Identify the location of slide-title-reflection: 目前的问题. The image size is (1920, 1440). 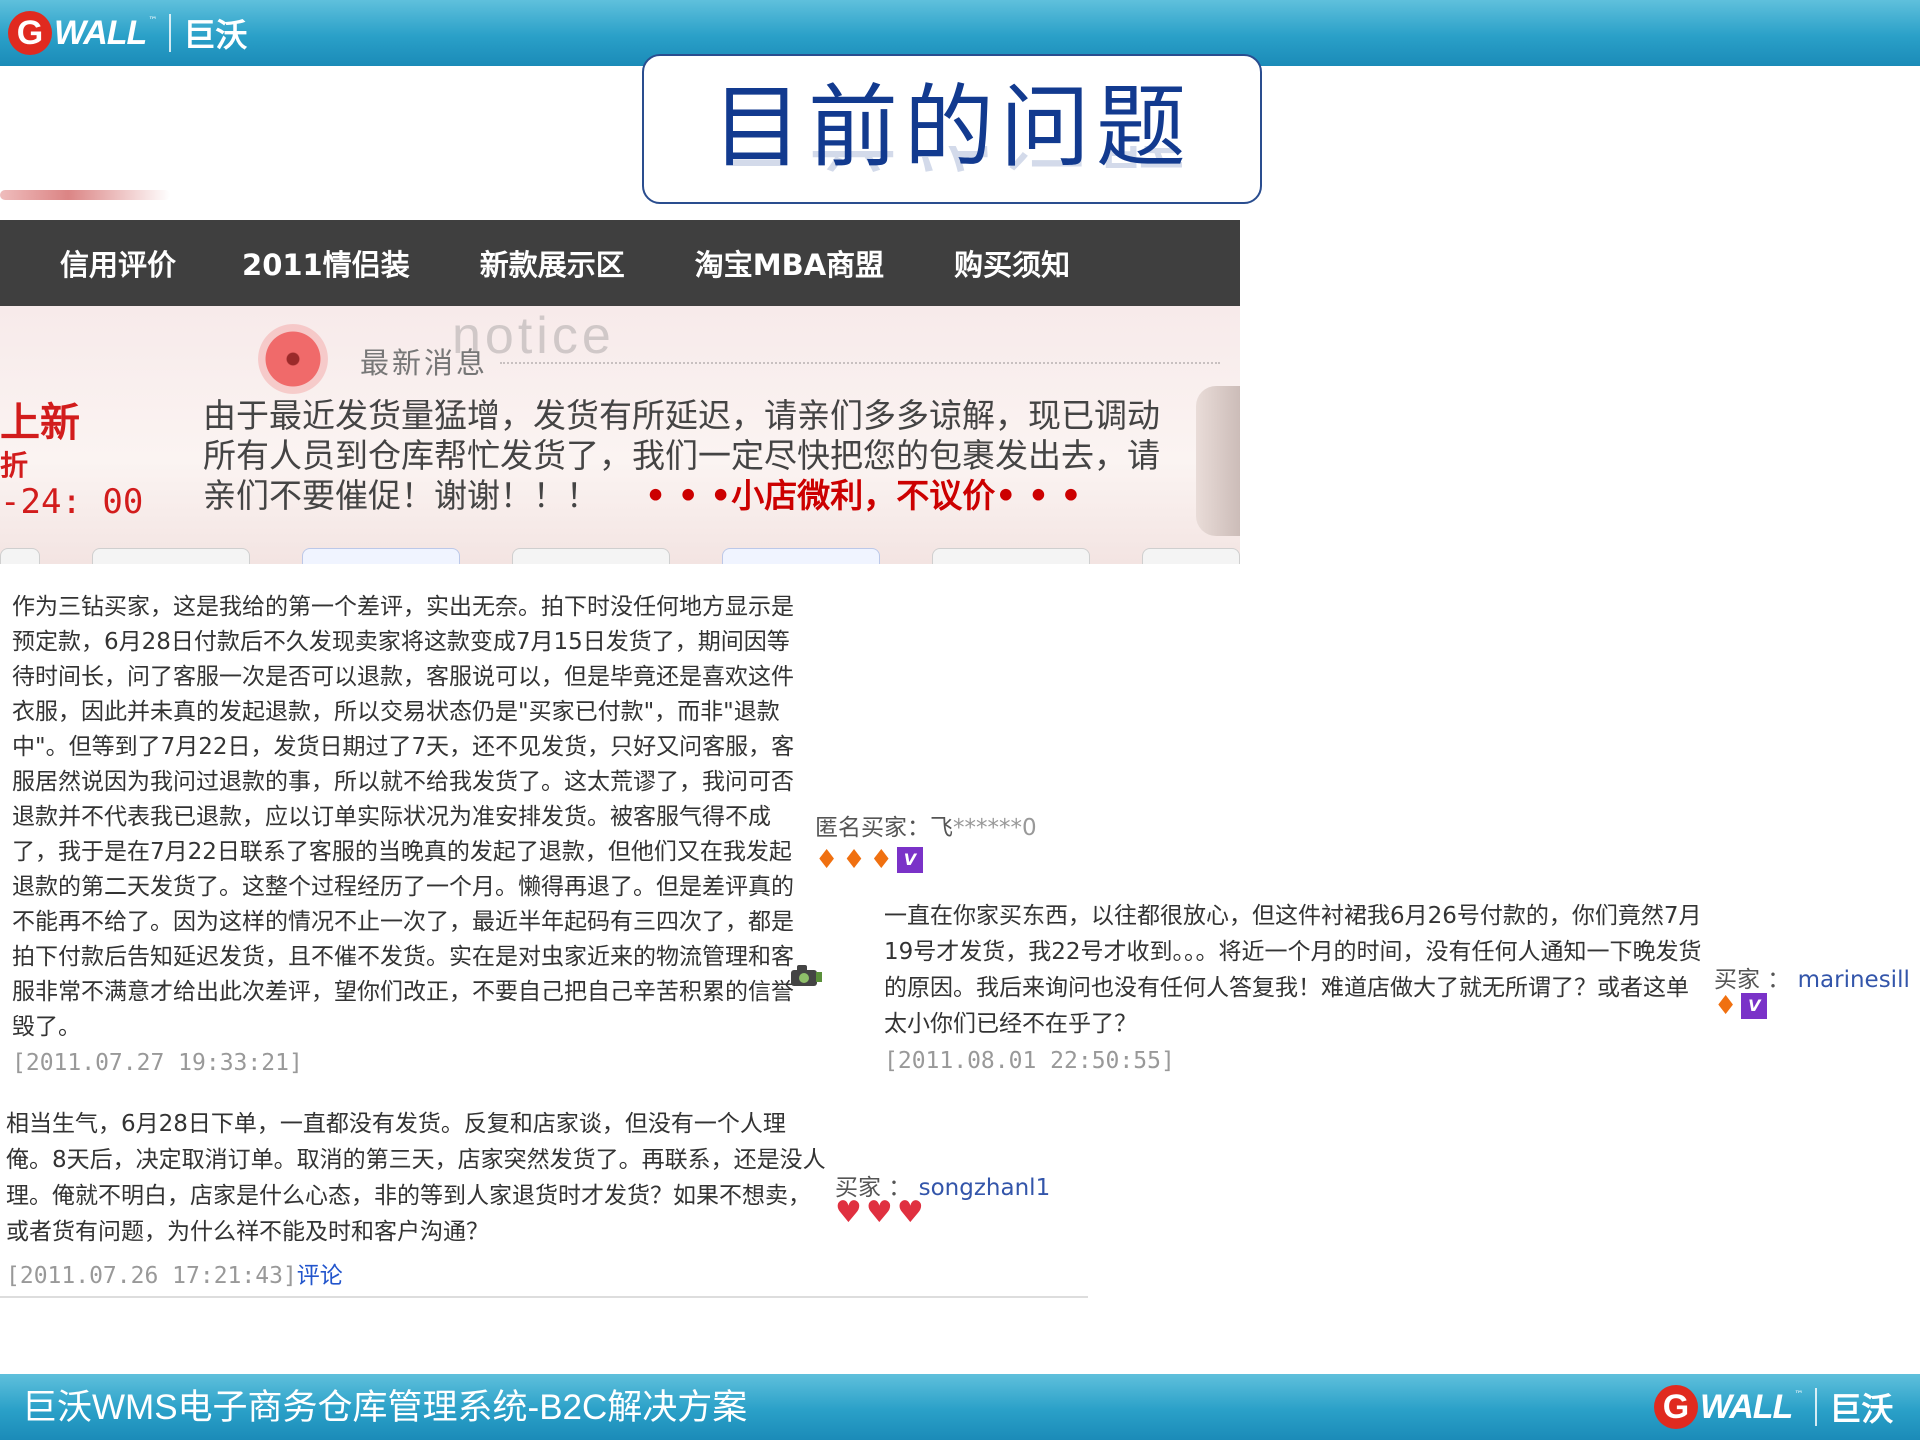
(952, 161).